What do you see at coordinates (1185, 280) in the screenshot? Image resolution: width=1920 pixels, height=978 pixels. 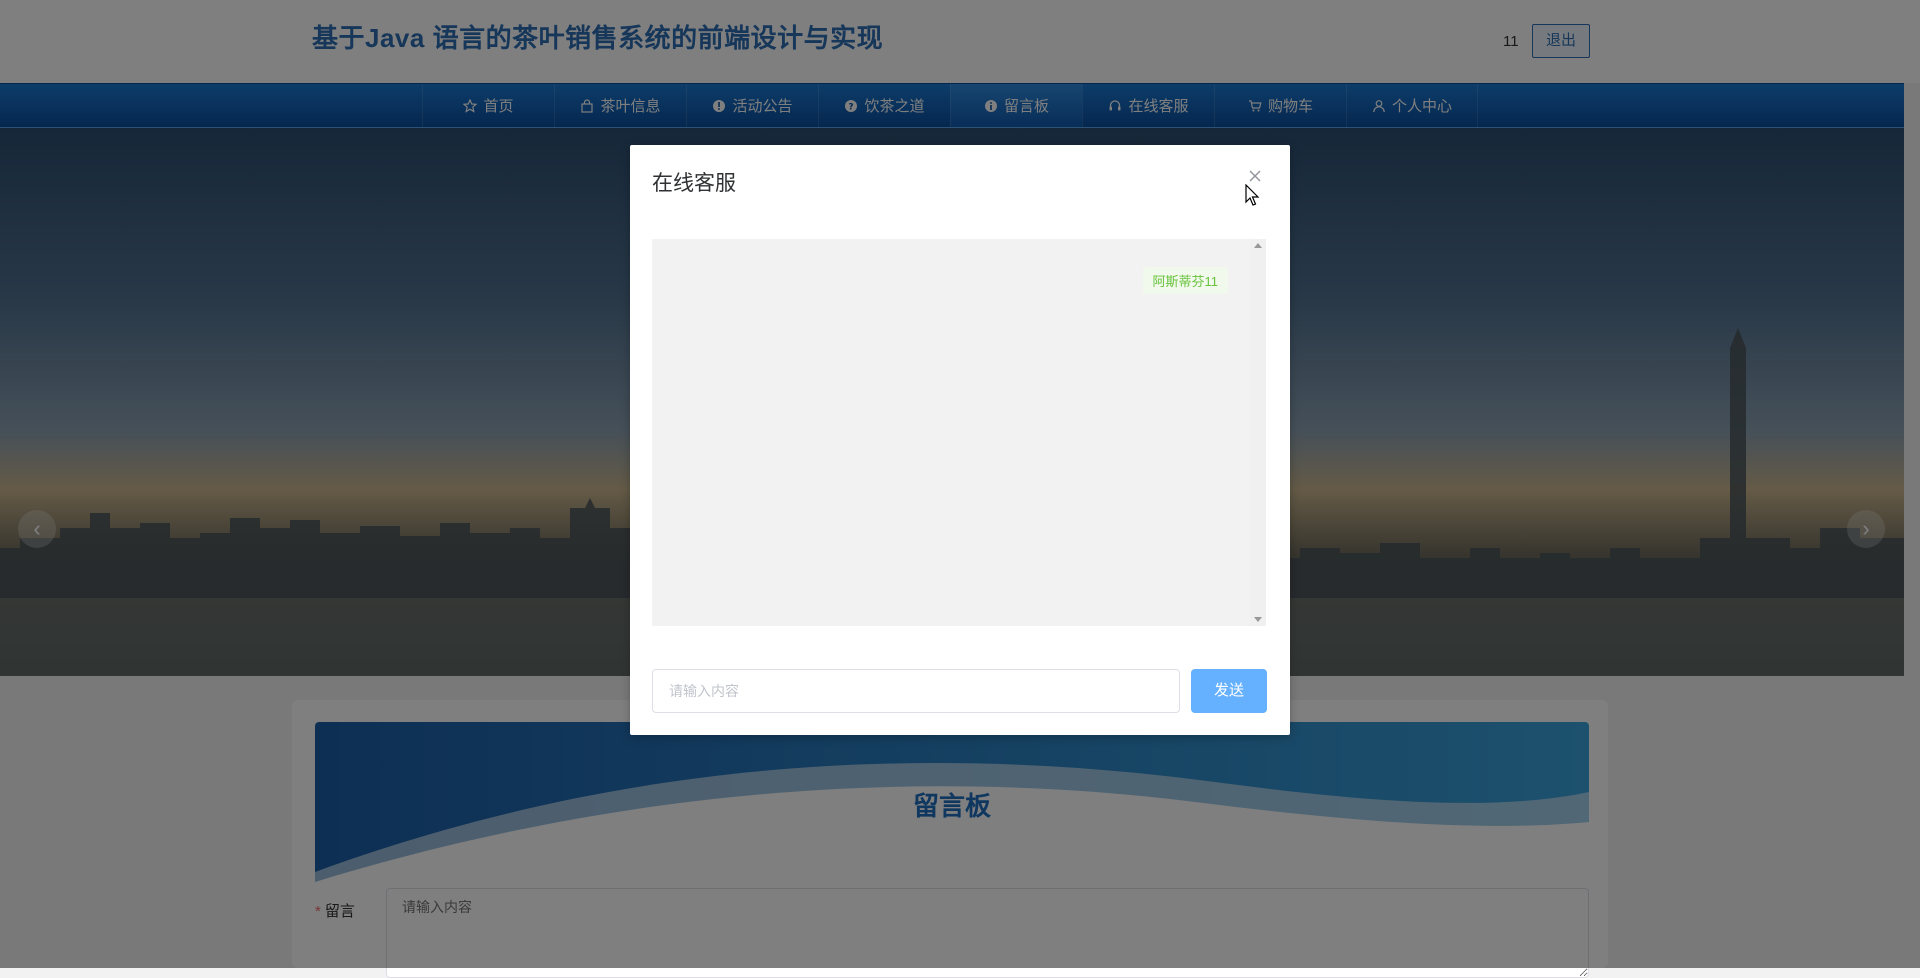 I see `chat-message: 阿斯蒂芬11` at bounding box center [1185, 280].